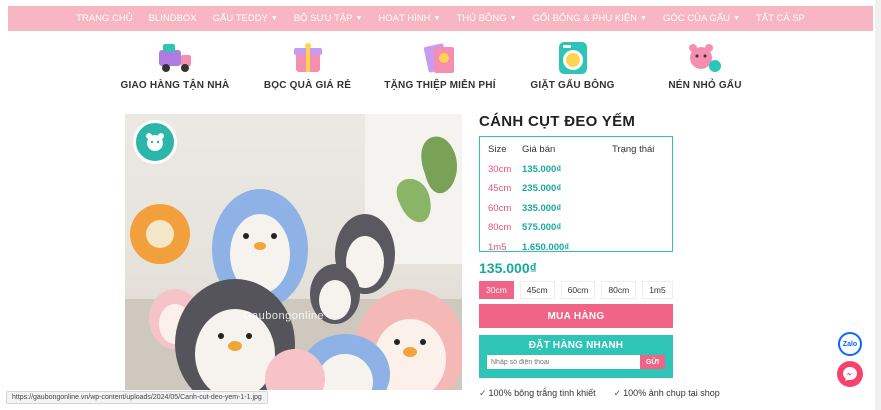 The image size is (881, 410). I want to click on nav-label: TẤT CẢ SP, so click(780, 18).